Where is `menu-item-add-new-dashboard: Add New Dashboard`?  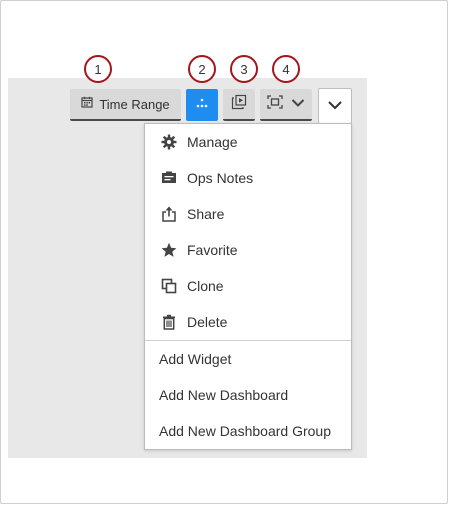 menu-item-add-new-dashboard: Add New Dashboard is located at coordinates (248, 395).